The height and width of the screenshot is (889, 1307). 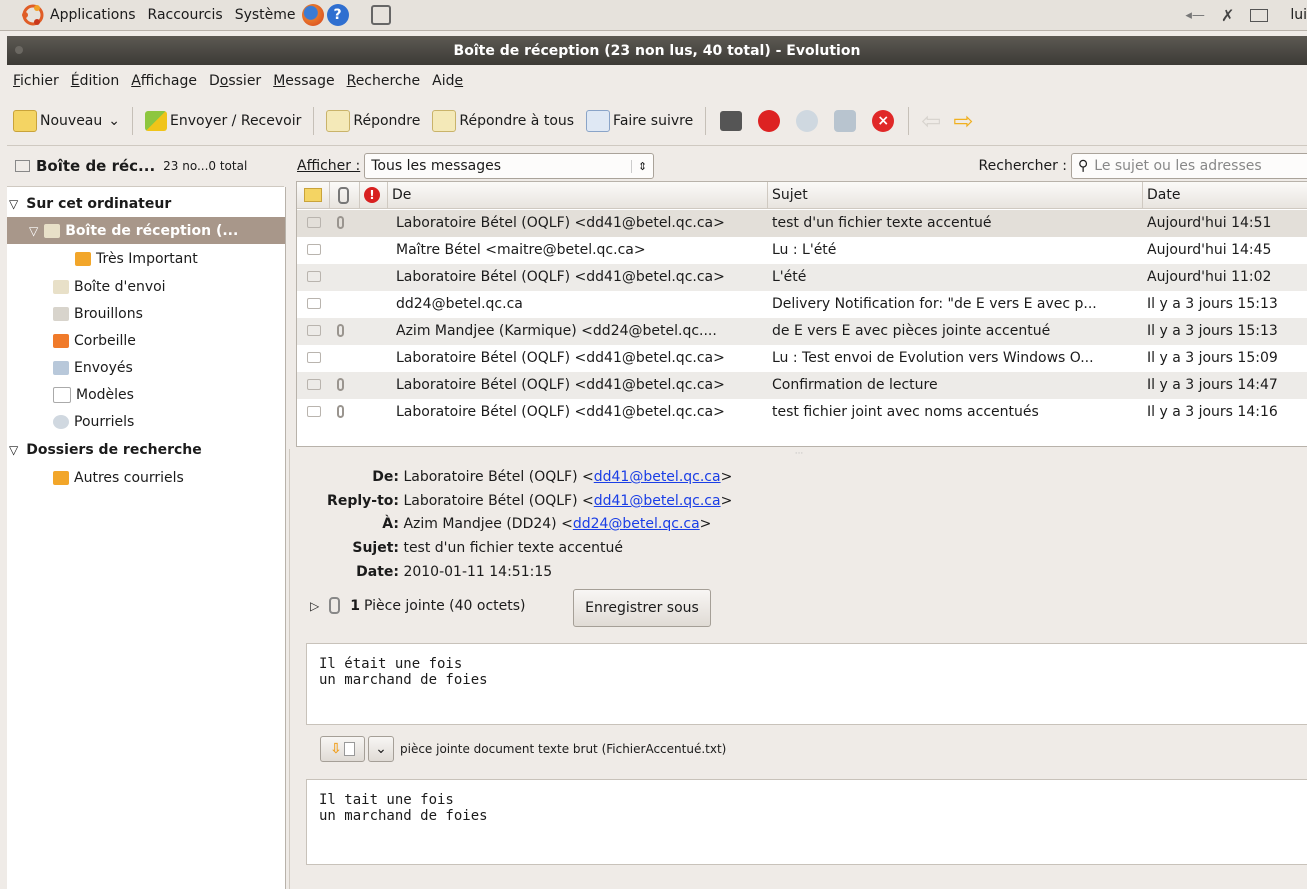 What do you see at coordinates (223, 121) in the screenshot?
I see `send-receive-button: Envoyer / Recevoir` at bounding box center [223, 121].